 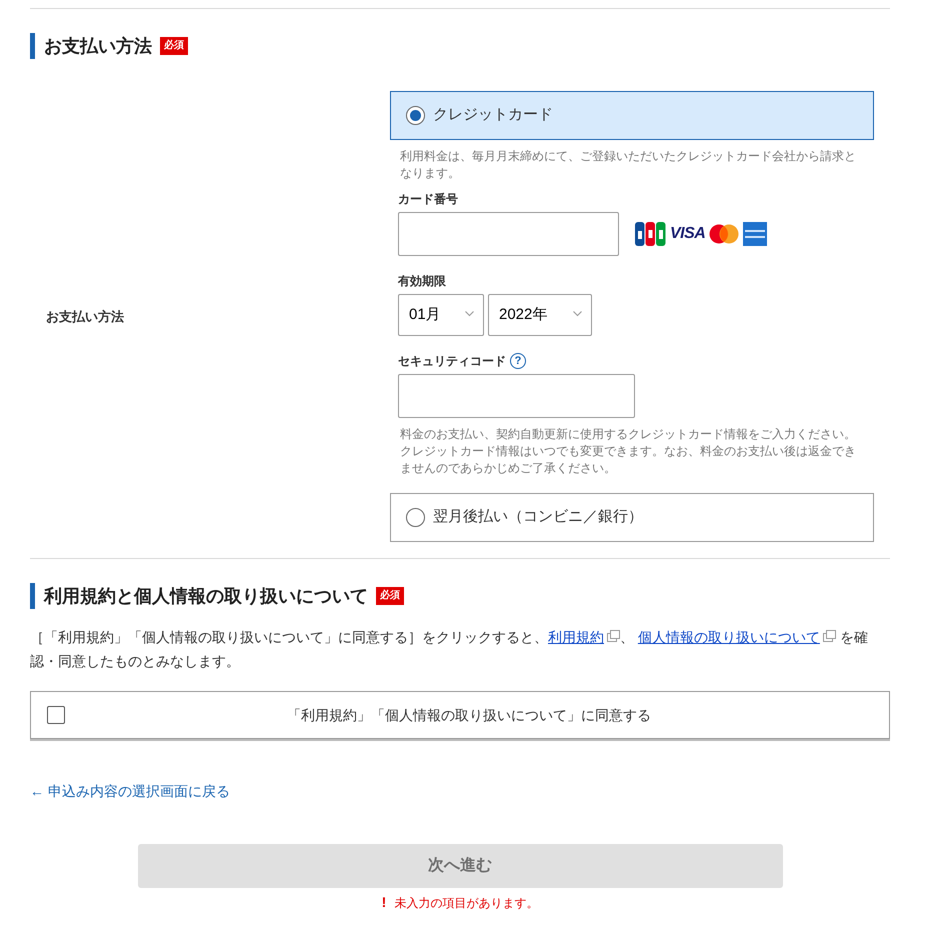 I want to click on back-link: ← 申込み内容の選択画面に戻る, so click(x=130, y=791).